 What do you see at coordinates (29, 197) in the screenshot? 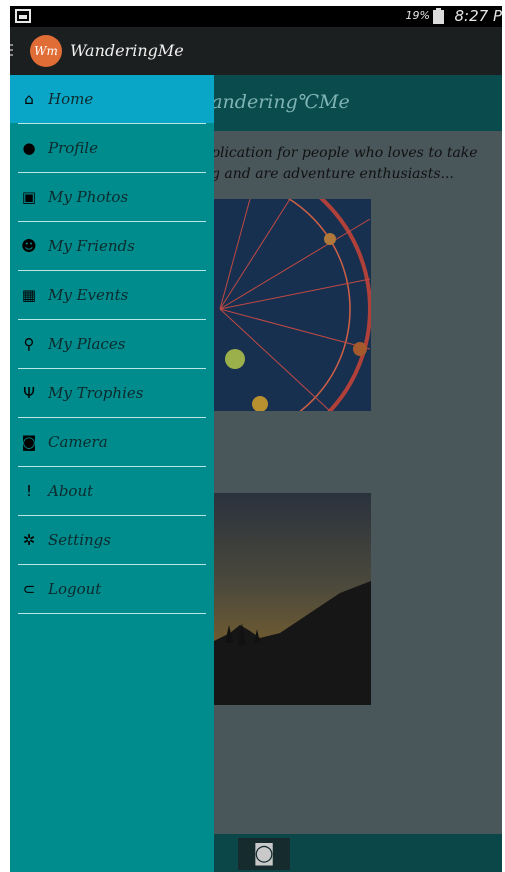
I see `photos-icon: ▣` at bounding box center [29, 197].